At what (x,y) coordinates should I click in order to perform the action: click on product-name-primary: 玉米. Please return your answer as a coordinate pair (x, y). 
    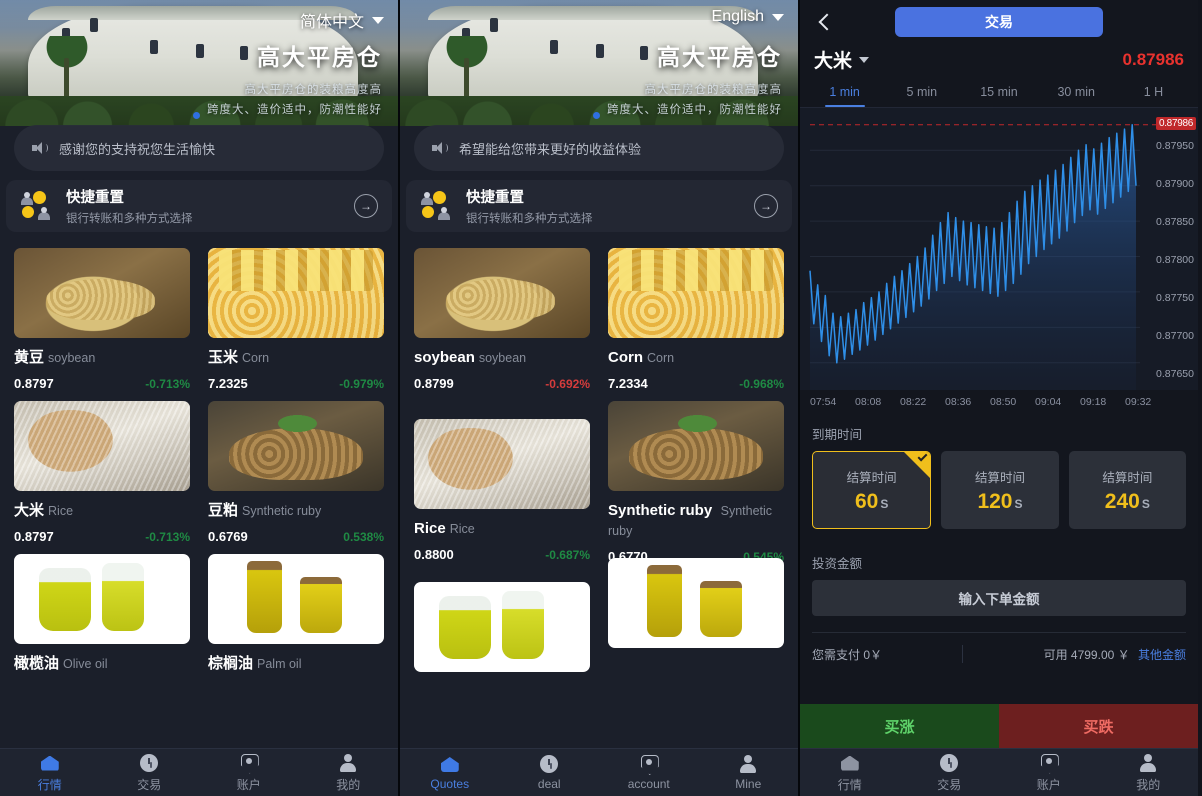
    Looking at the image, I should click on (223, 357).